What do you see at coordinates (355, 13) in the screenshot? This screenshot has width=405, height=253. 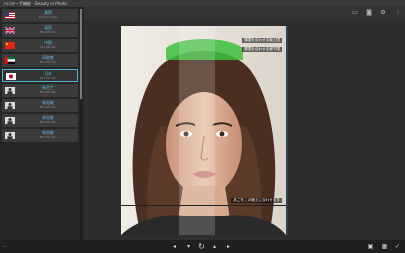 I see `gallery-icon: ▭` at bounding box center [355, 13].